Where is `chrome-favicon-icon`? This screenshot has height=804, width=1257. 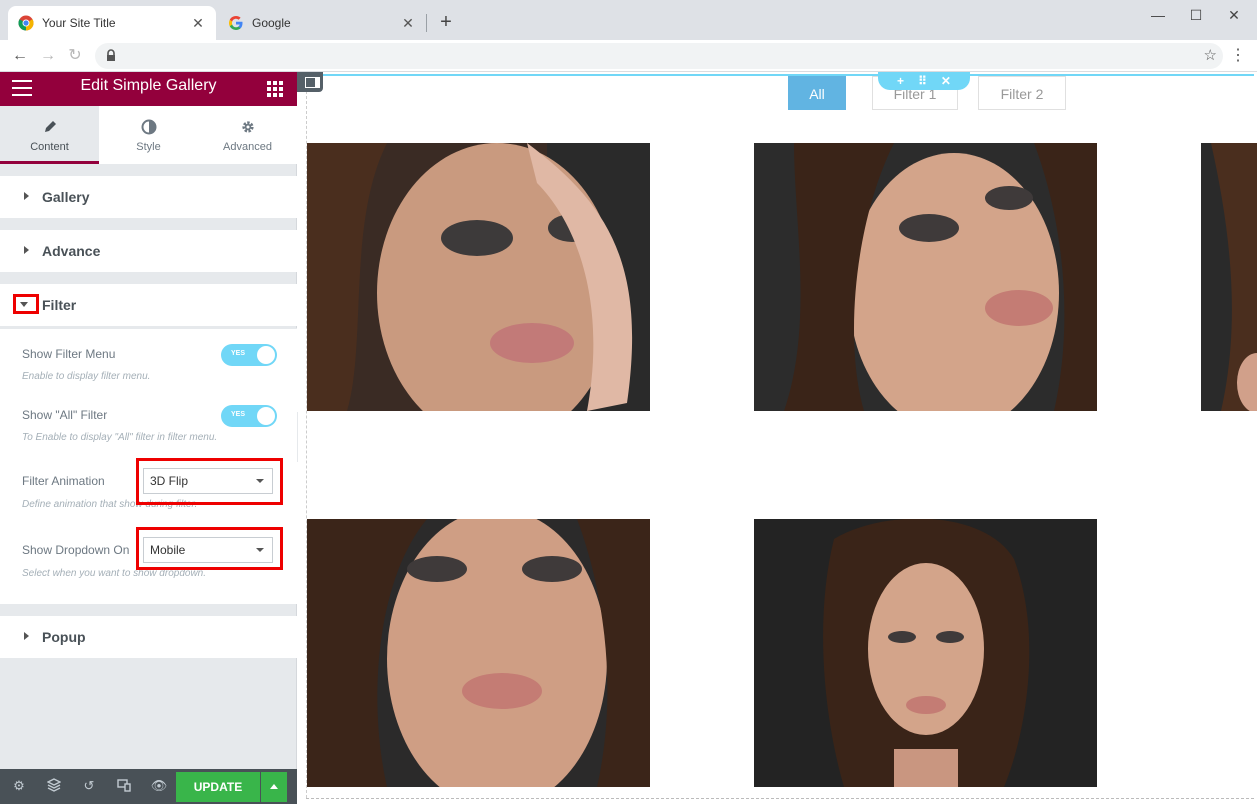 chrome-favicon-icon is located at coordinates (26, 23).